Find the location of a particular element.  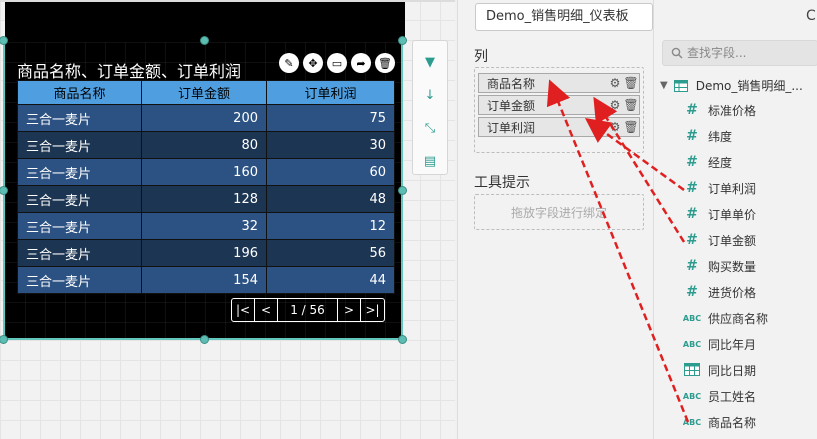

table-cell: 60 is located at coordinates (330, 172).